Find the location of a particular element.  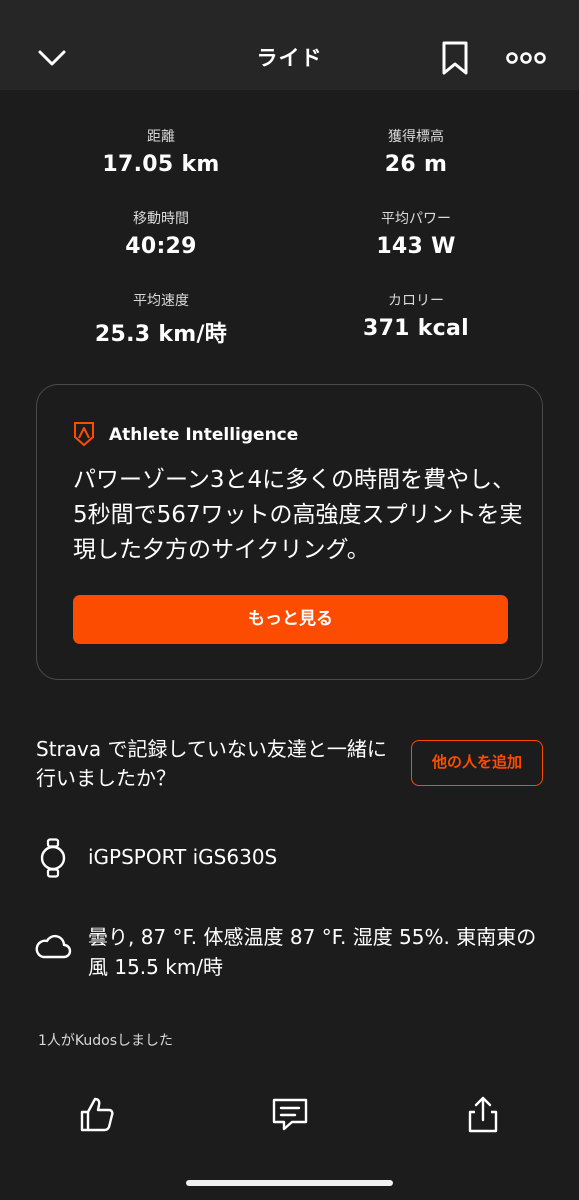

stat-avg-power: 平均パワー 143 W is located at coordinates (416, 233).